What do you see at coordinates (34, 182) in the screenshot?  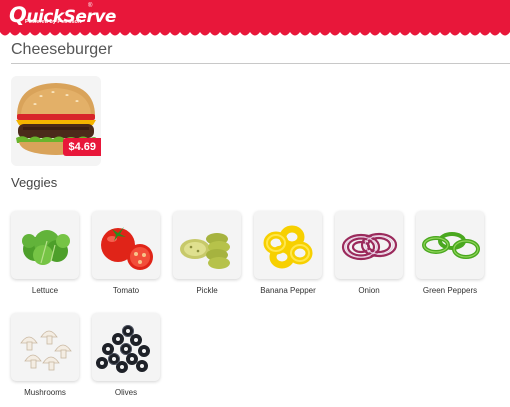 I see `section-heading-veggies: Veggies` at bounding box center [34, 182].